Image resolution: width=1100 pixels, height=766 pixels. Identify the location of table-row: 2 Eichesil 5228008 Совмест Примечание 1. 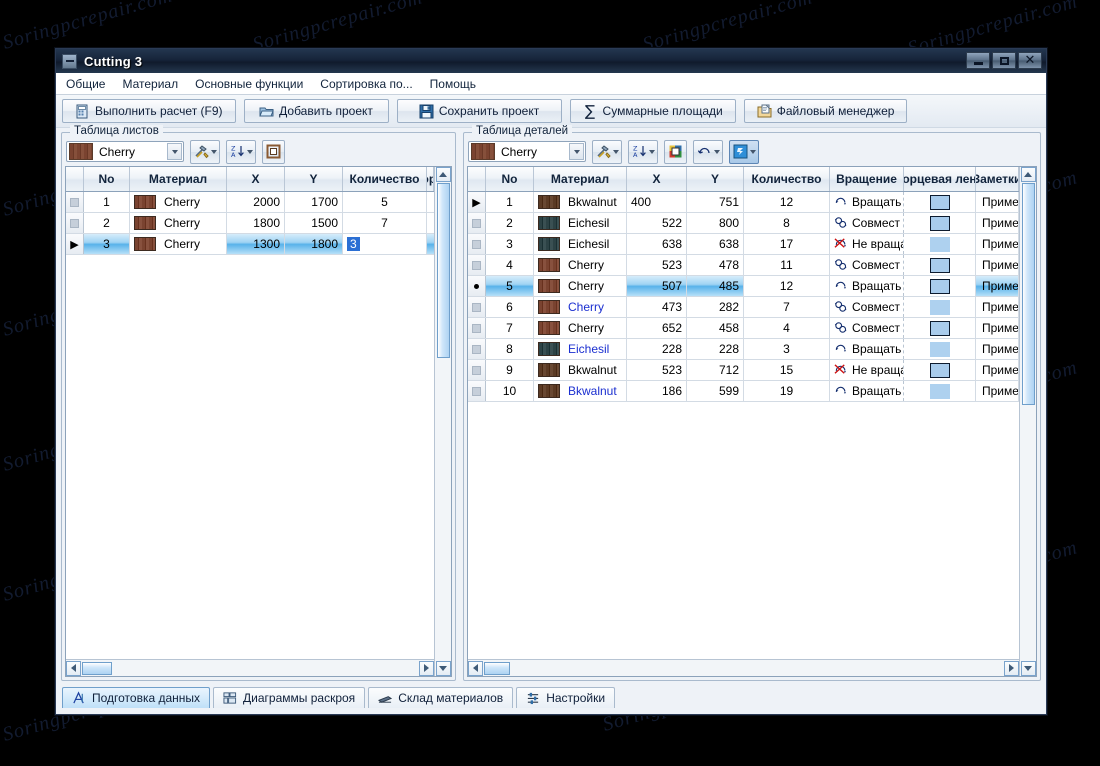
(743, 223).